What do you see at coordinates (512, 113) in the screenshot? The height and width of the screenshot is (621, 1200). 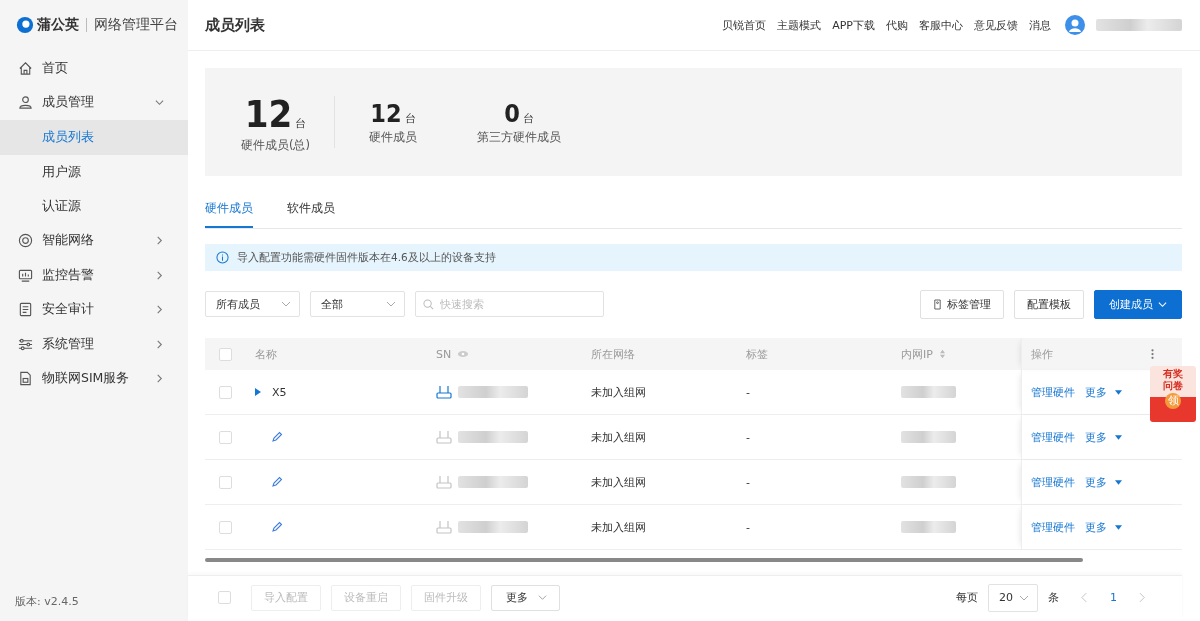 I see `stat-value: 0` at bounding box center [512, 113].